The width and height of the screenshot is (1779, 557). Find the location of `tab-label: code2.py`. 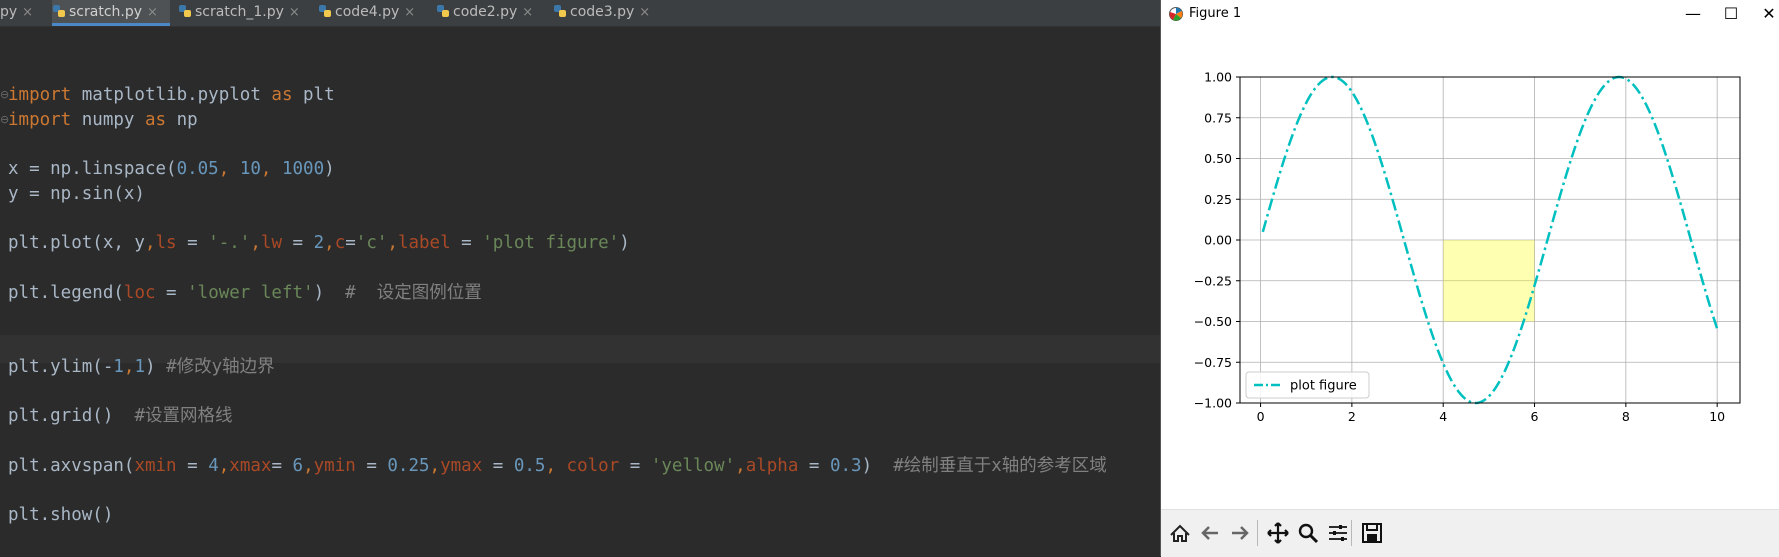

tab-label: code2.py is located at coordinates (485, 12).